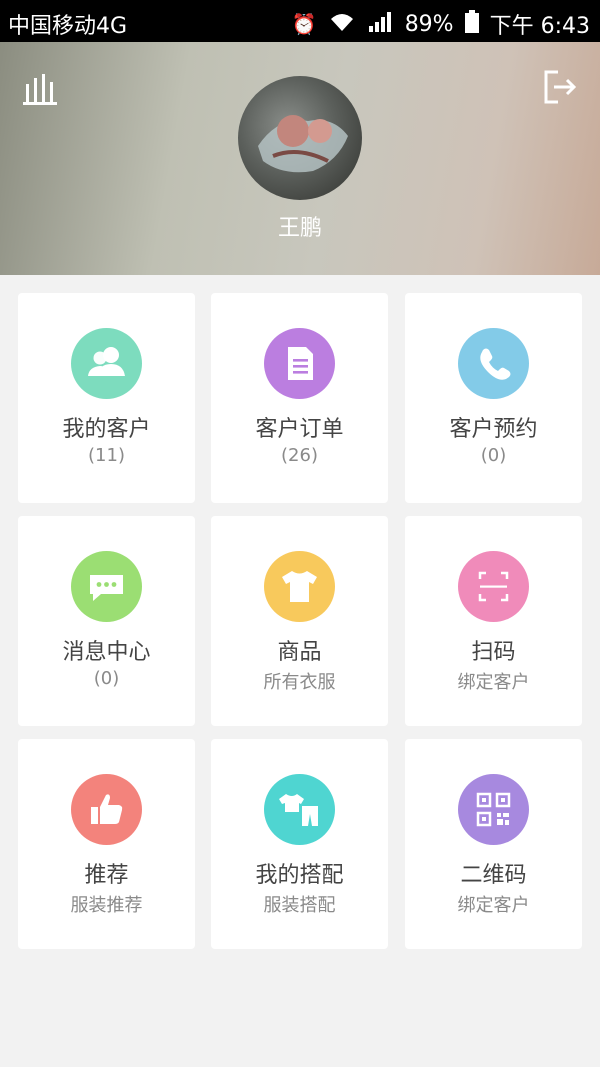  I want to click on carrier-label: 中国移动4G, so click(68, 26).